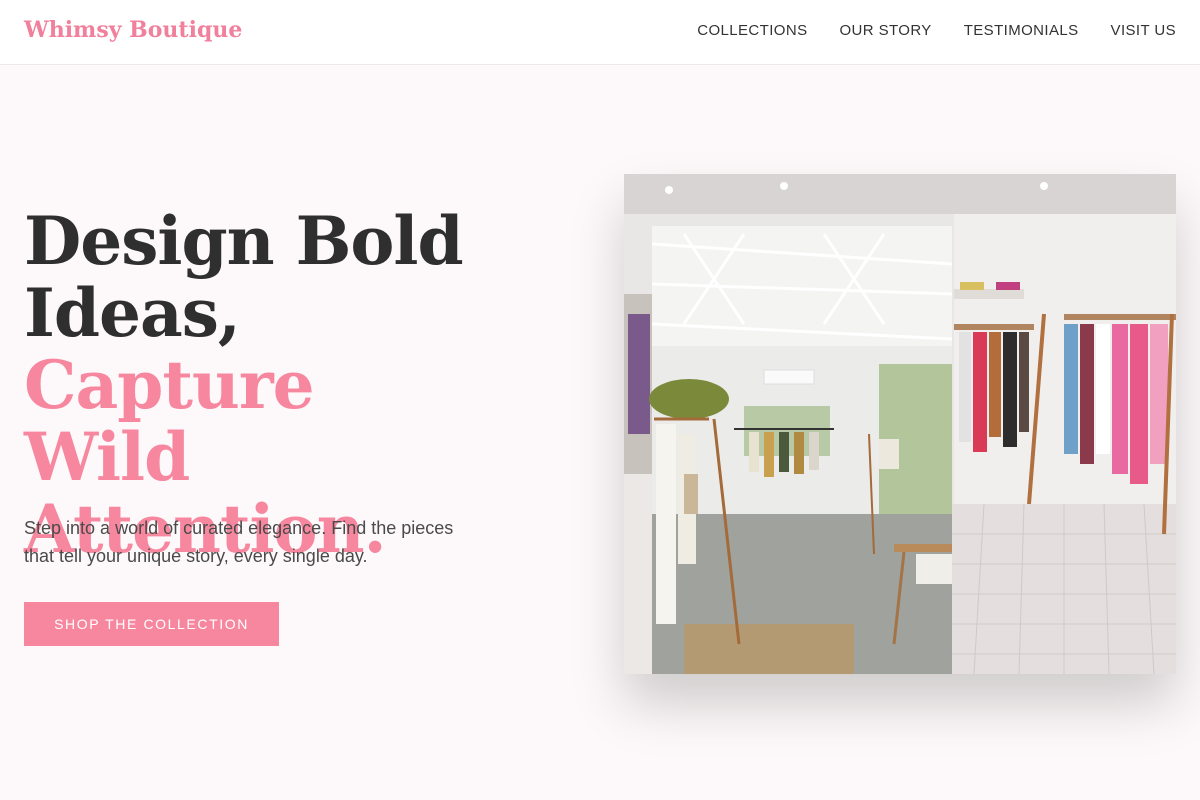 The image size is (1200, 800). I want to click on shop-collection-button: SHOP THE COLLECTION, so click(151, 624).